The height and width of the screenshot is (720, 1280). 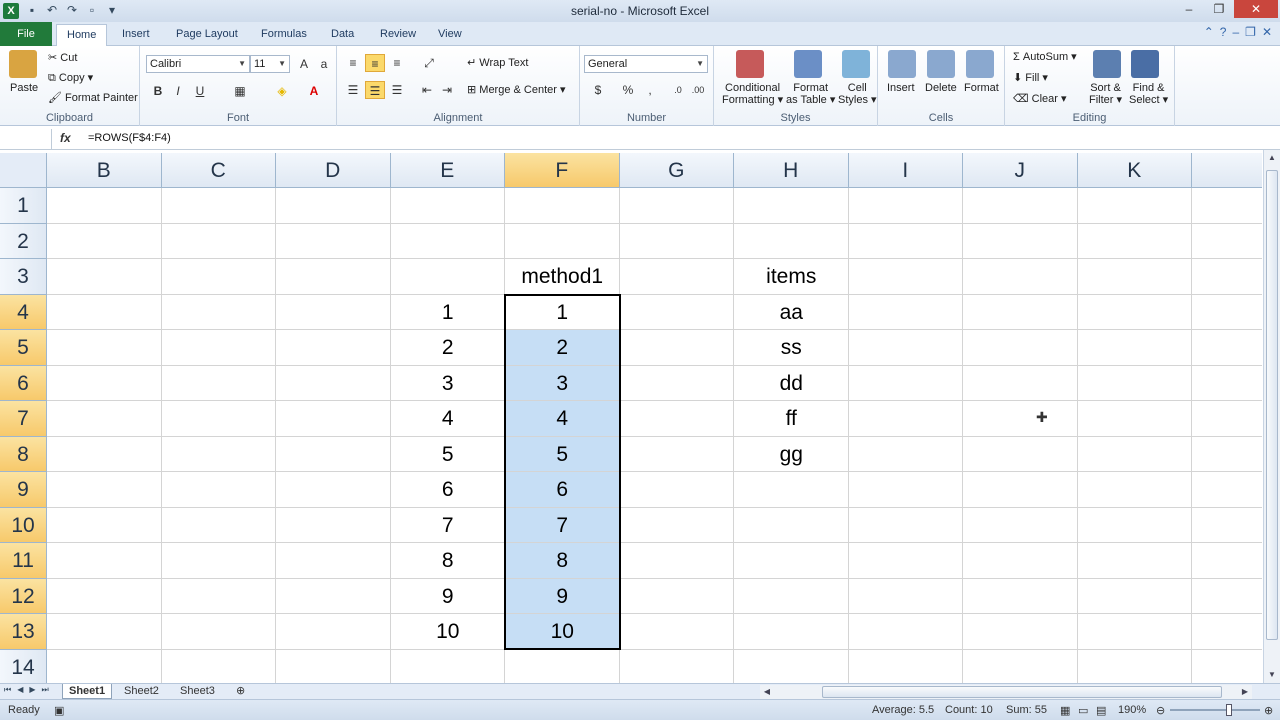 What do you see at coordinates (397, 90) in the screenshot?
I see `align-right-icon: ☰` at bounding box center [397, 90].